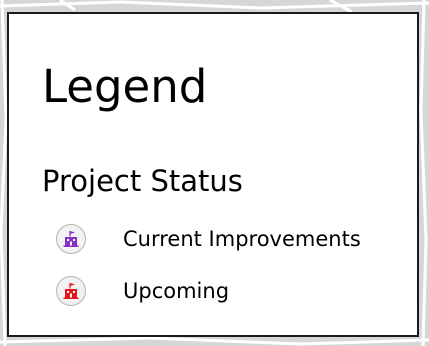 The height and width of the screenshot is (346, 429). Describe the element at coordinates (176, 290) in the screenshot. I see `legend-item-label: Upcoming` at that location.